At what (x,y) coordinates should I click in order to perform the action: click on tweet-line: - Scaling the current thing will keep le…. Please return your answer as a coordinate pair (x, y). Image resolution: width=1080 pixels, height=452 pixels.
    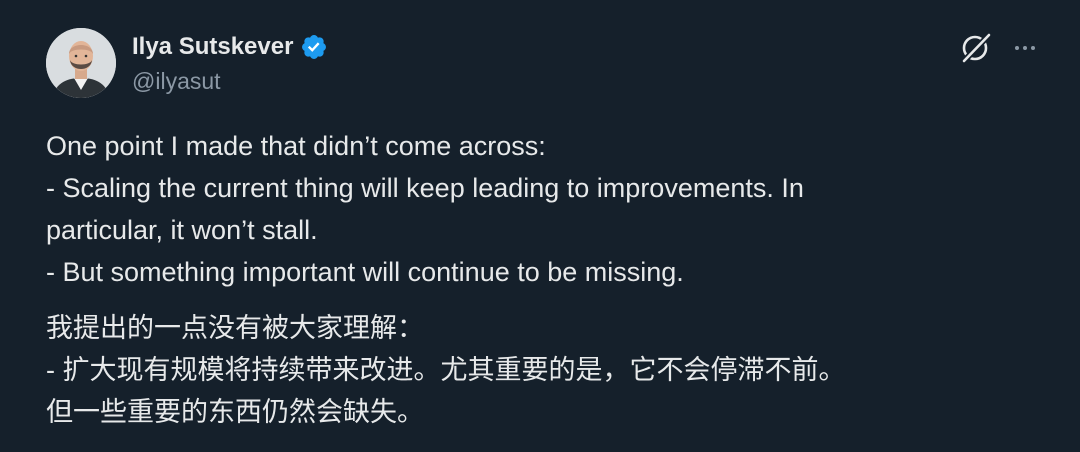
    Looking at the image, I should click on (425, 188).